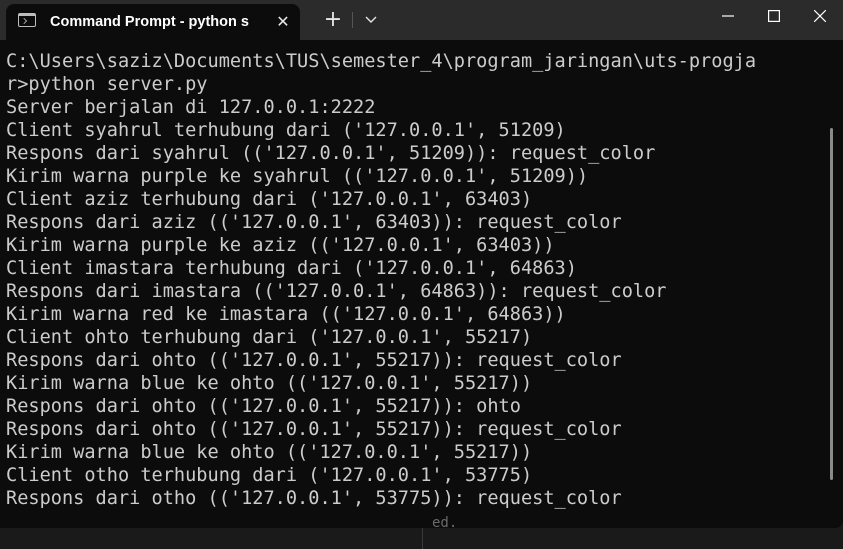 This screenshot has width=843, height=549. Describe the element at coordinates (149, 22) in the screenshot. I see `tab-title: Command Prompt - python s` at that location.